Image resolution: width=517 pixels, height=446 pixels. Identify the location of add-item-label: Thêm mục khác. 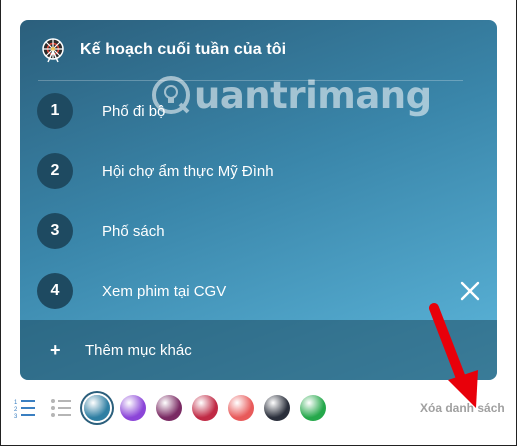
(138, 350).